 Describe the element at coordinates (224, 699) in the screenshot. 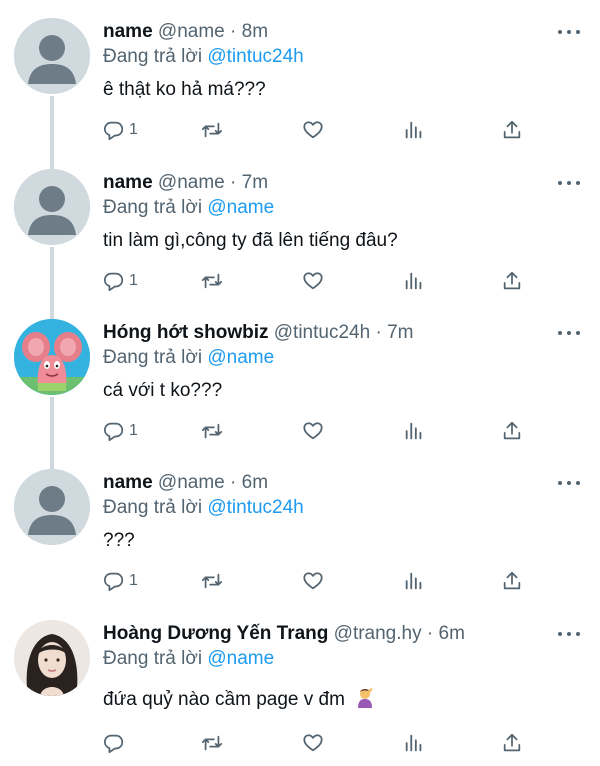

I see `tweet-text: đứa quỷ nào cầm page v đm` at that location.